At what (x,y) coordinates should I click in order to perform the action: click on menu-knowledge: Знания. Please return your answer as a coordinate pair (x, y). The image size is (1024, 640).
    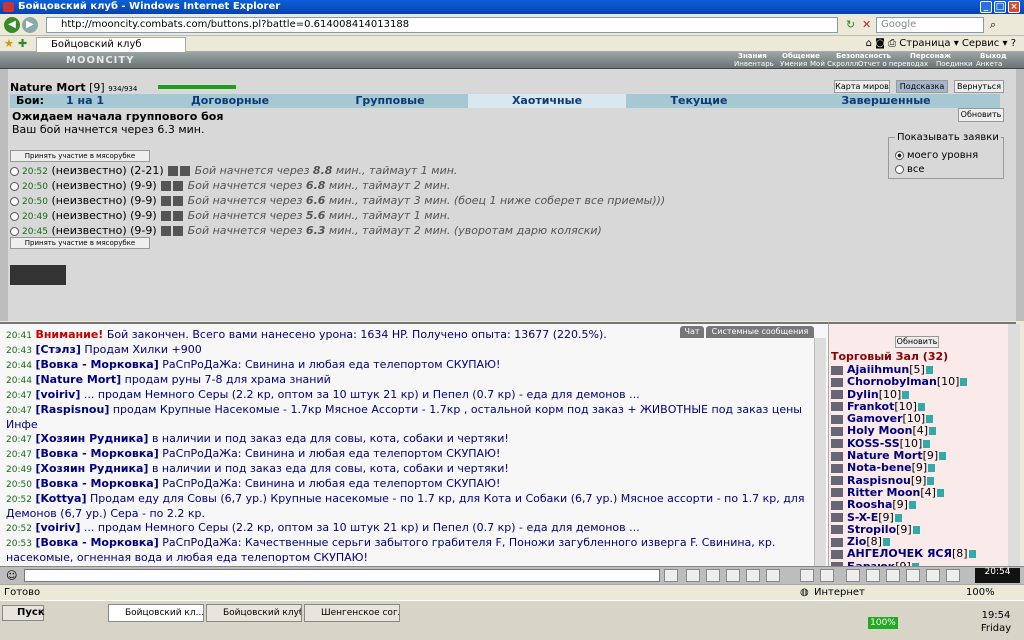
    Looking at the image, I should click on (752, 56).